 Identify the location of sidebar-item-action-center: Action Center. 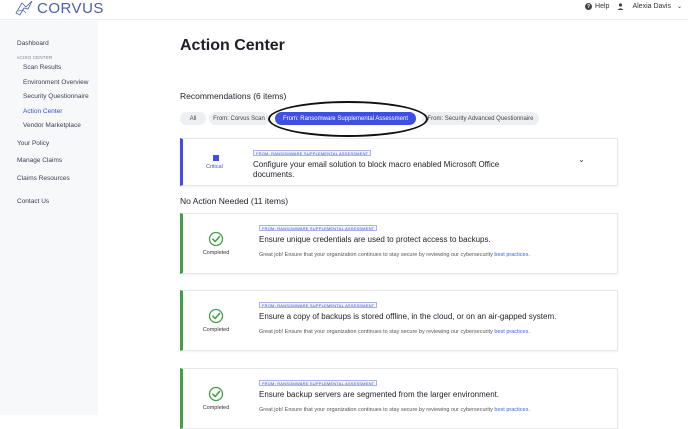
(42, 111).